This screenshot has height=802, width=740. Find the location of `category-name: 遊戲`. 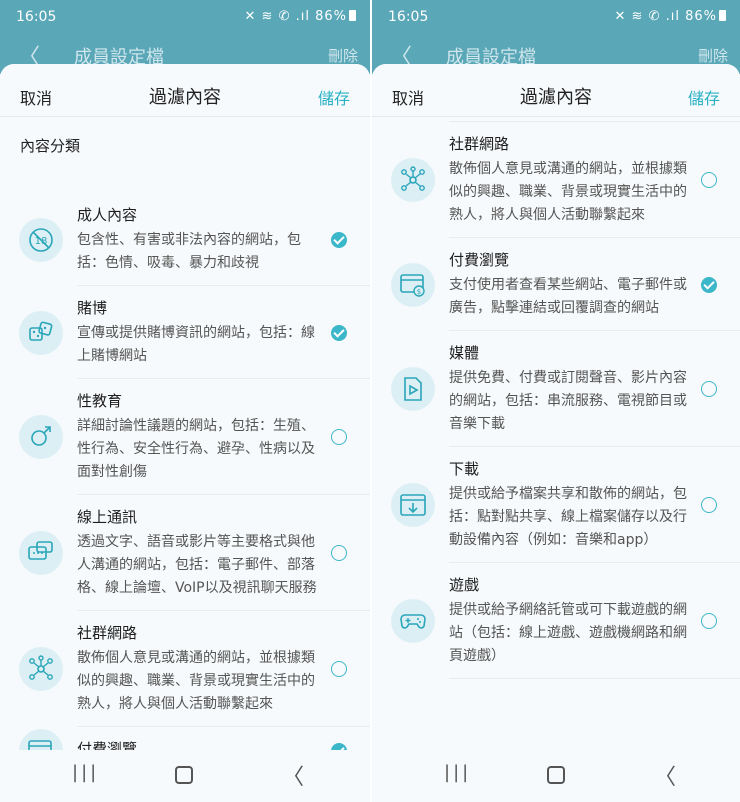

category-name: 遊戲 is located at coordinates (464, 585).